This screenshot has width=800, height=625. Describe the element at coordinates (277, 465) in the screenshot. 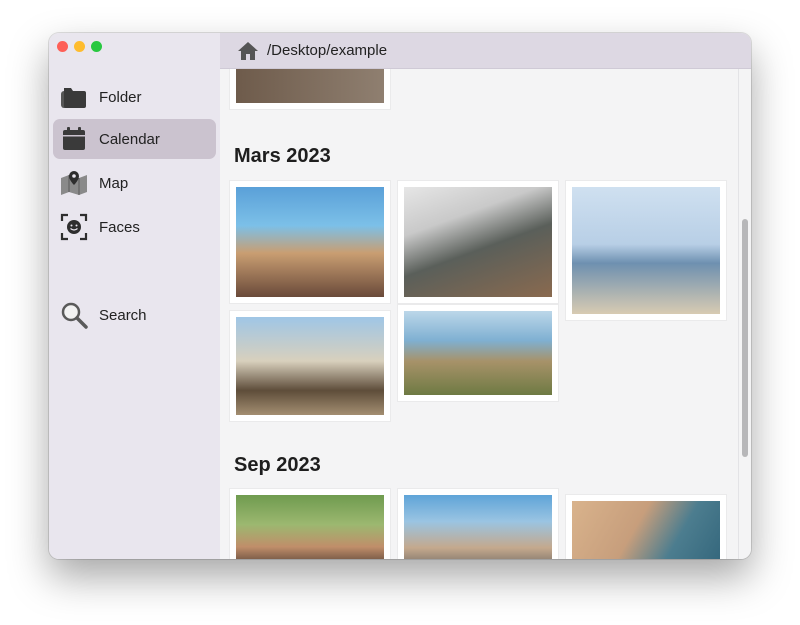

I see `section-title: Sep 2023` at that location.